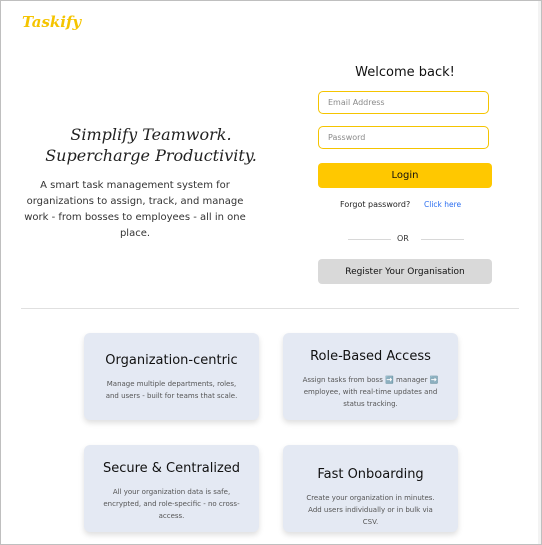 This screenshot has width=542, height=545. Describe the element at coordinates (370, 474) in the screenshot. I see `feature-card-title: Fast Onboarding` at that location.